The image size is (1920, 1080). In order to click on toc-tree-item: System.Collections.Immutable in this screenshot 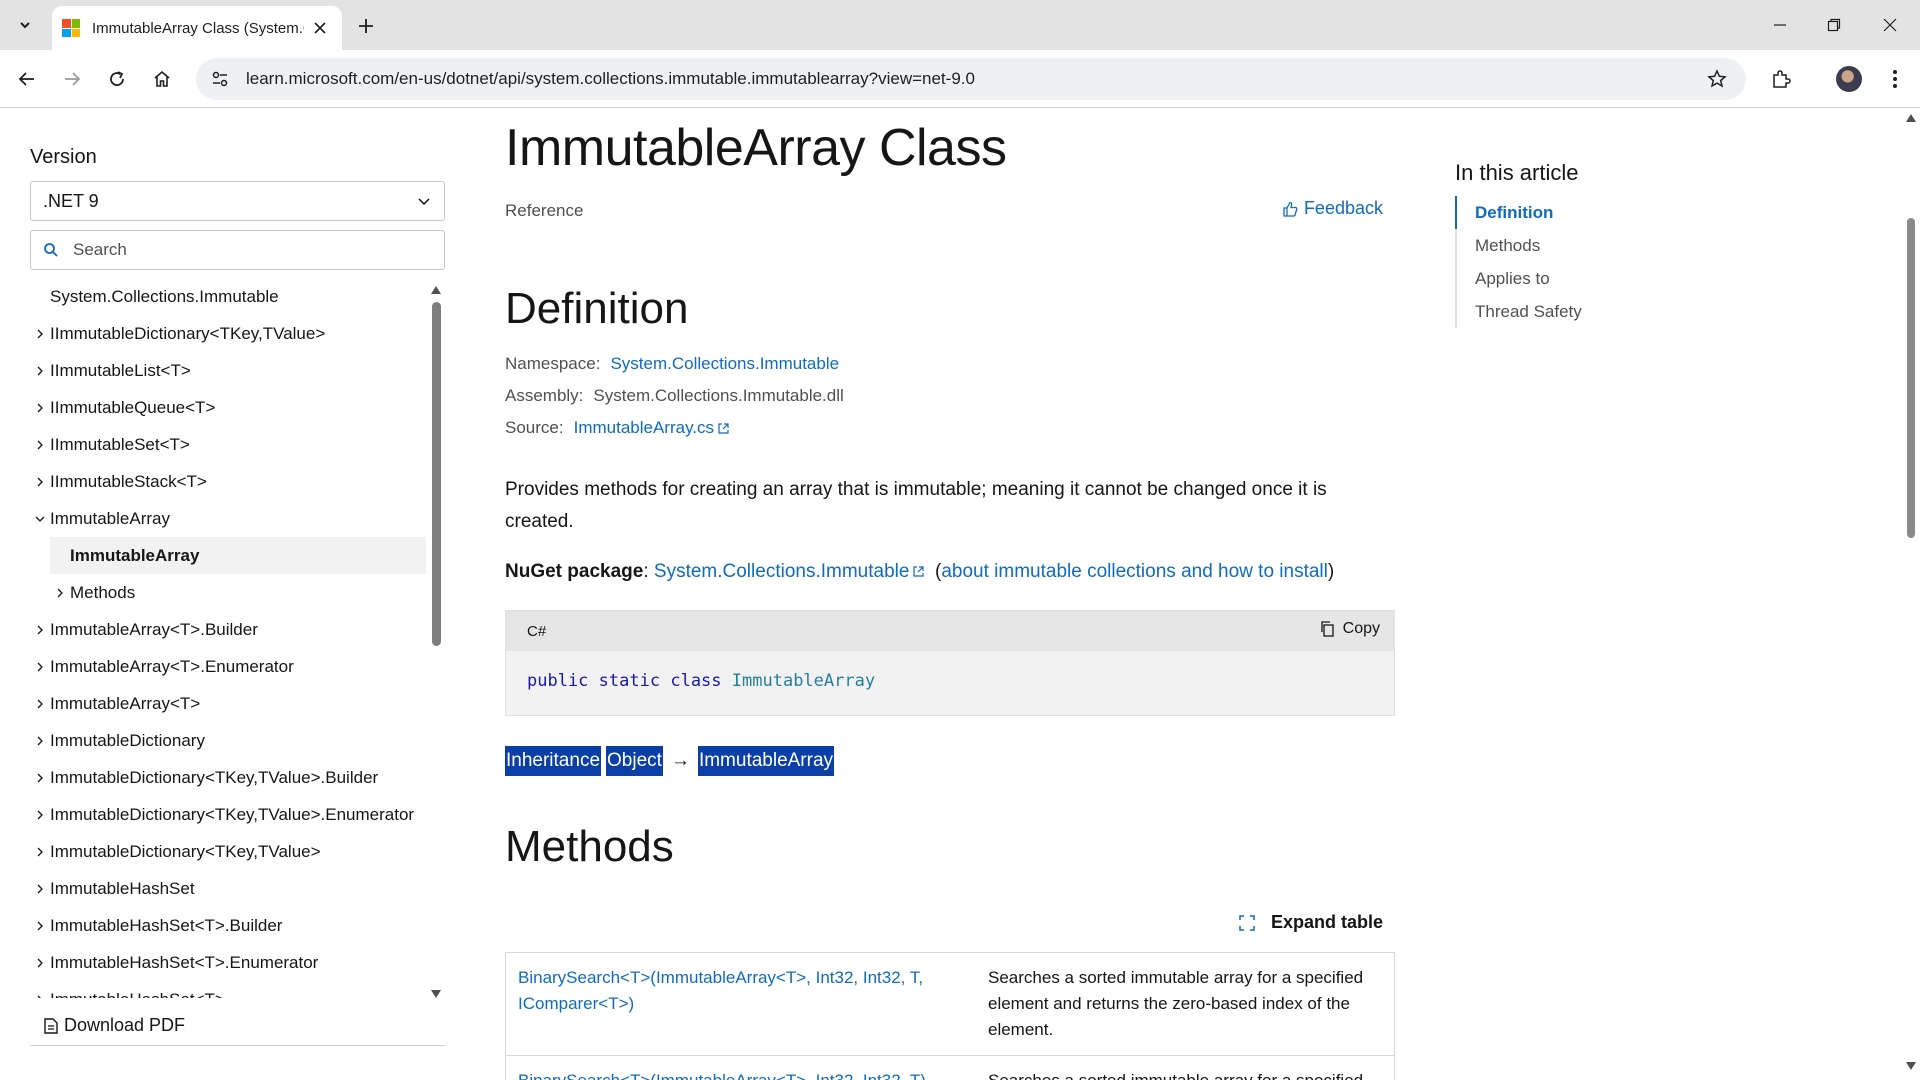, I will do `click(228, 297)`.